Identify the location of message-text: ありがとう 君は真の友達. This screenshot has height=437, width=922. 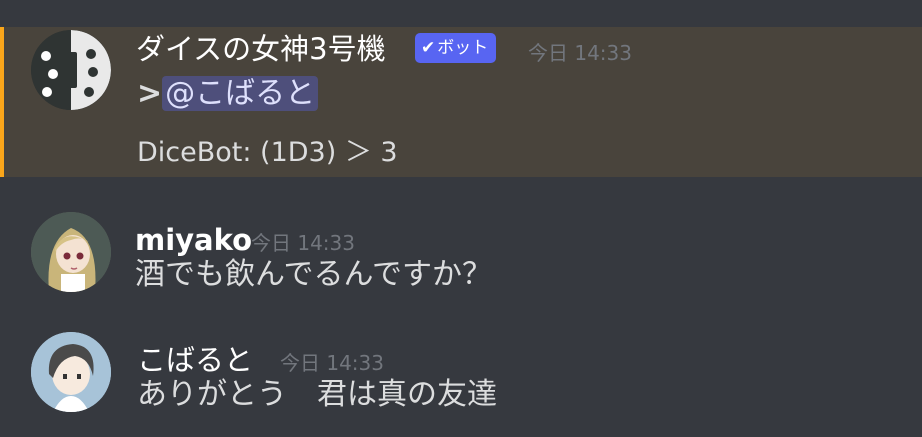
(317, 394).